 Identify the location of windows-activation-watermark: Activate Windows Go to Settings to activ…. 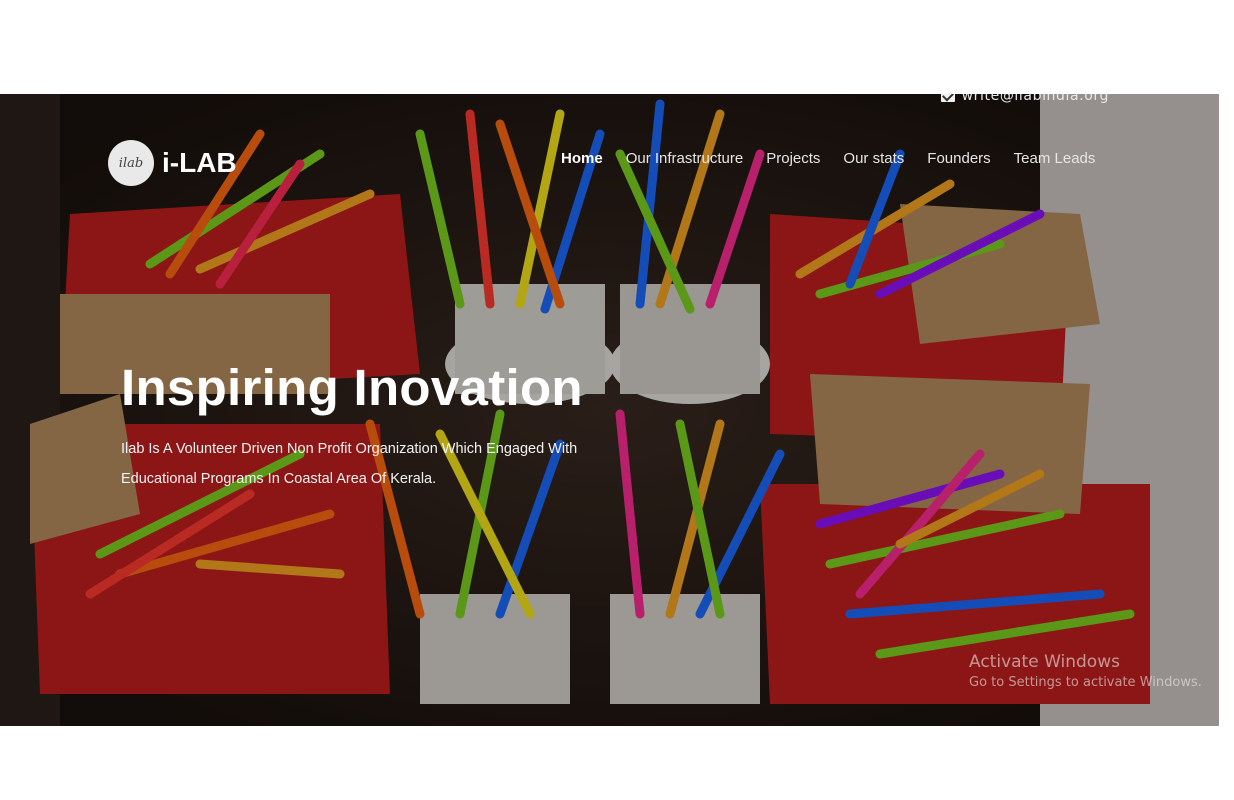
(1085, 671).